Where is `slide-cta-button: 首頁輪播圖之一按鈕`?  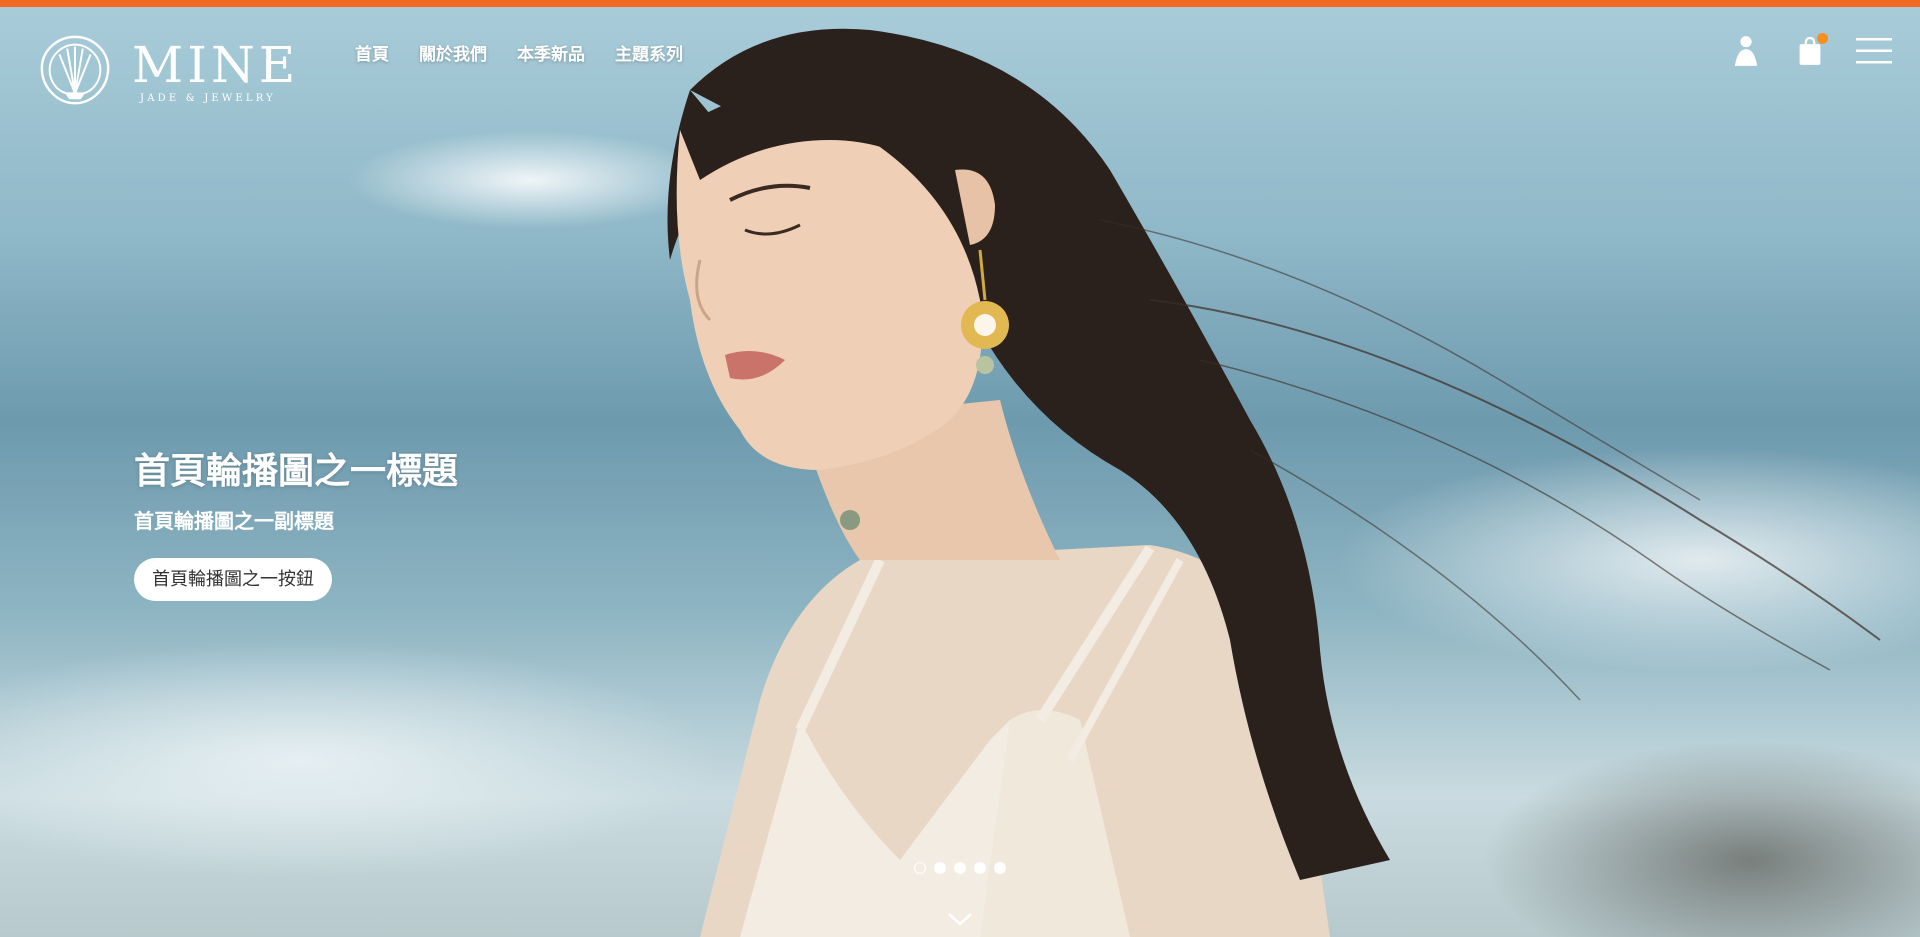 slide-cta-button: 首頁輪播圖之一按鈕 is located at coordinates (233, 579).